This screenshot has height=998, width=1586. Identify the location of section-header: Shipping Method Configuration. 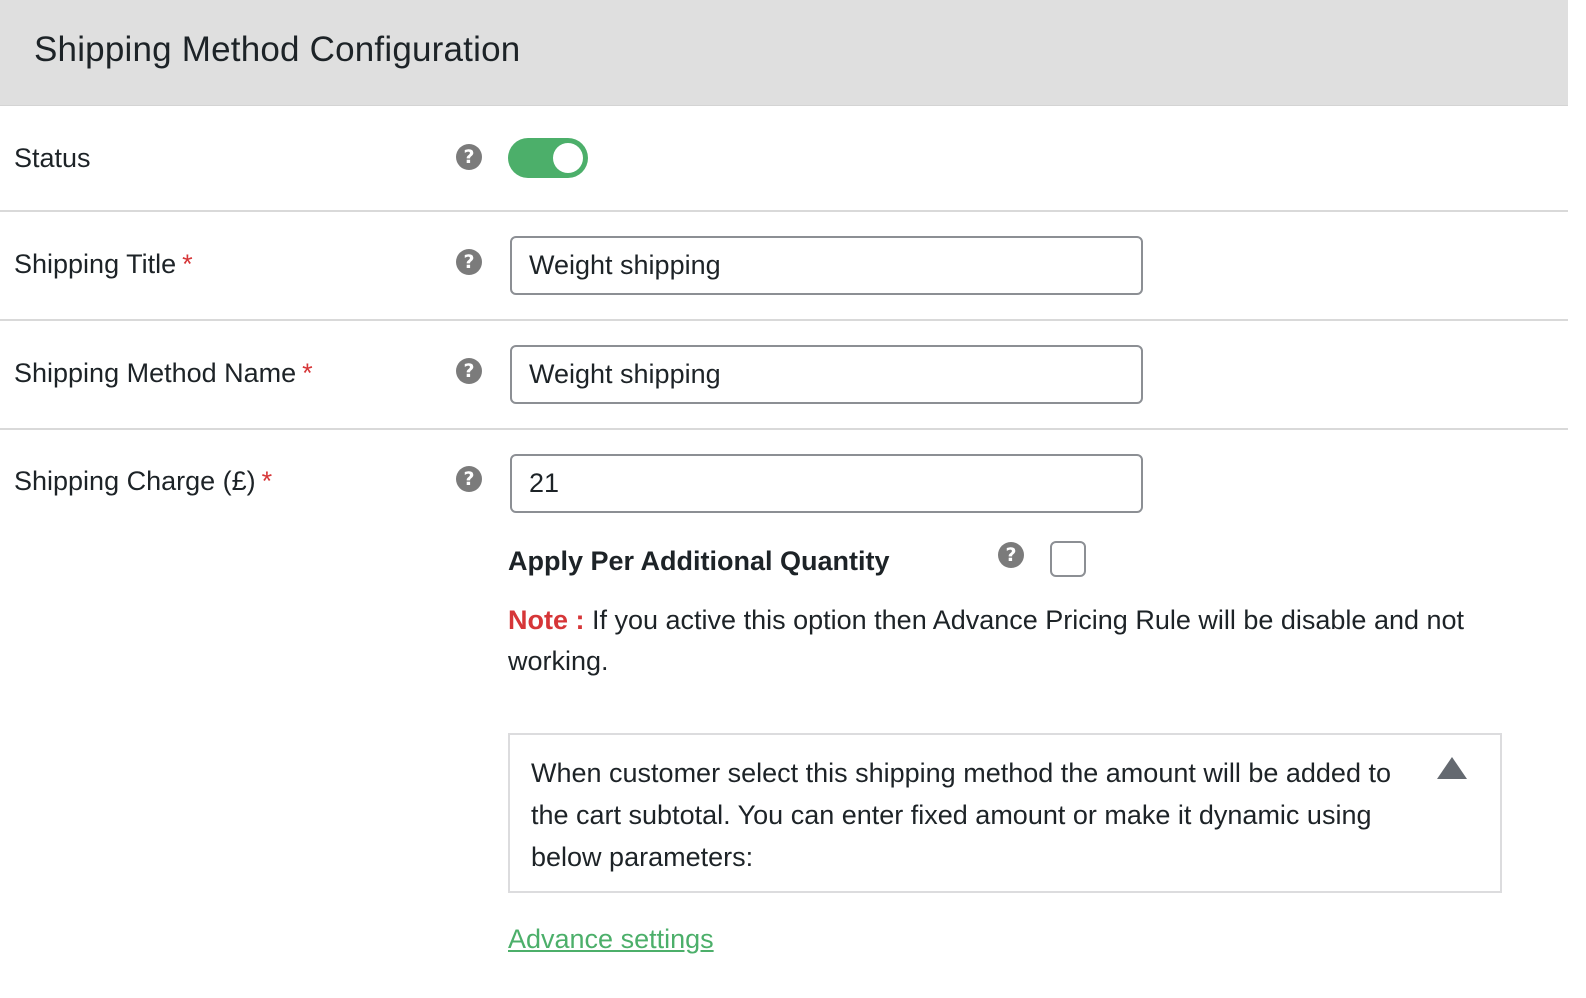
(784, 53).